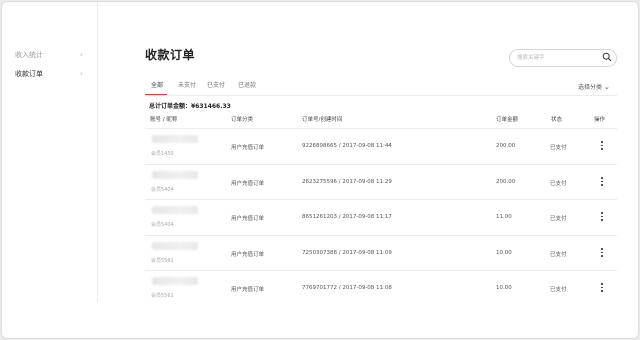  What do you see at coordinates (607, 57) in the screenshot?
I see `search-icon` at bounding box center [607, 57].